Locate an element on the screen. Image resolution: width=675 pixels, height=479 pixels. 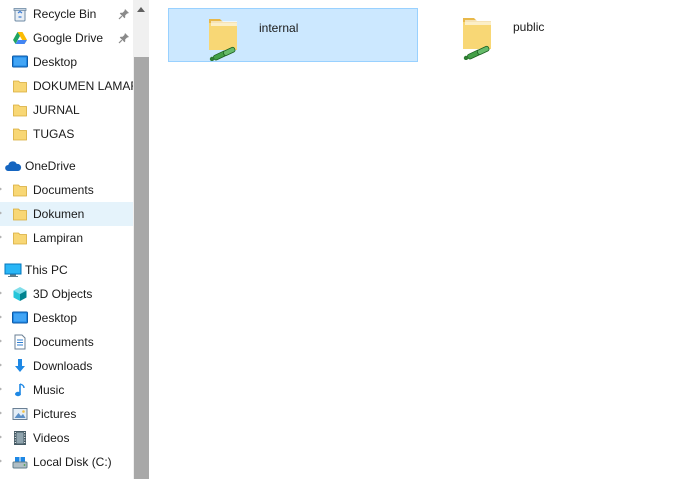
file-item-internal: internal is located at coordinates (293, 35).